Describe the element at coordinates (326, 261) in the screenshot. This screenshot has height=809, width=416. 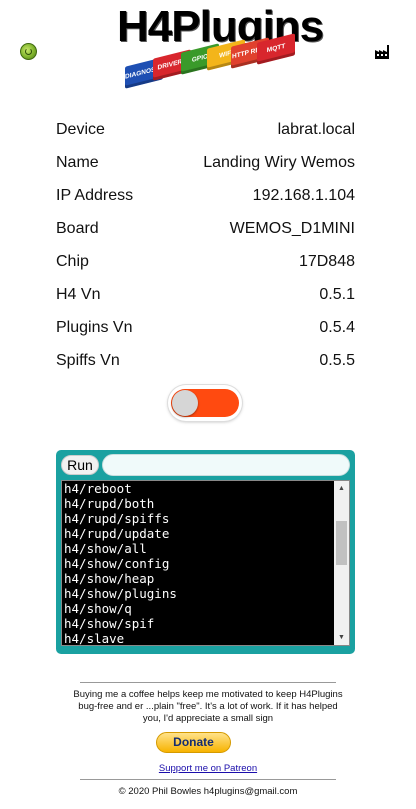
I see `info-value: 17D848` at that location.